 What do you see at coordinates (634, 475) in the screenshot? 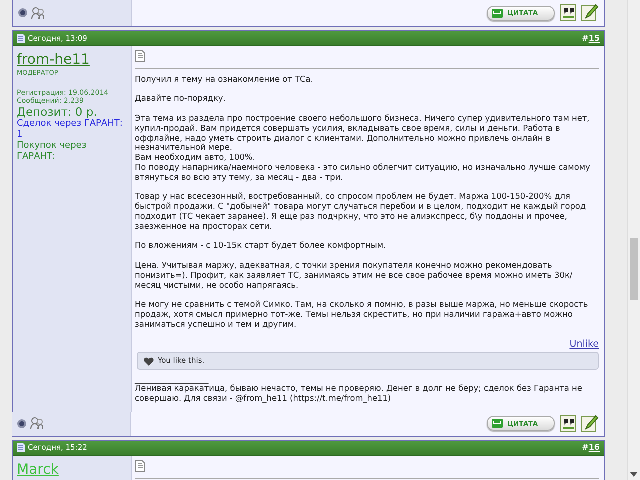
I see `scroll-down-icon` at bounding box center [634, 475].